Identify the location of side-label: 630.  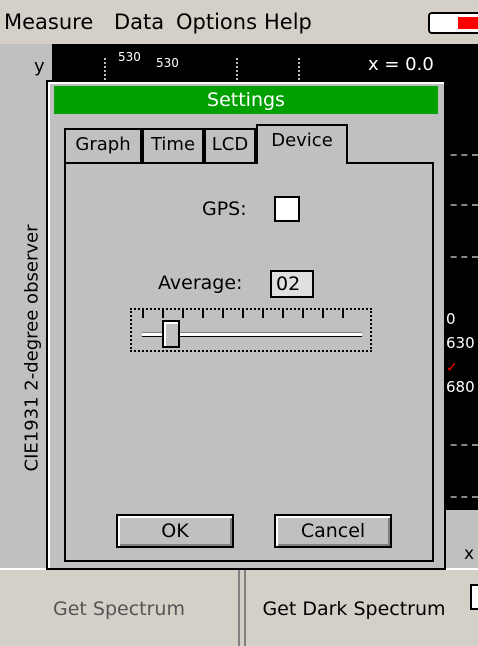
(460, 343).